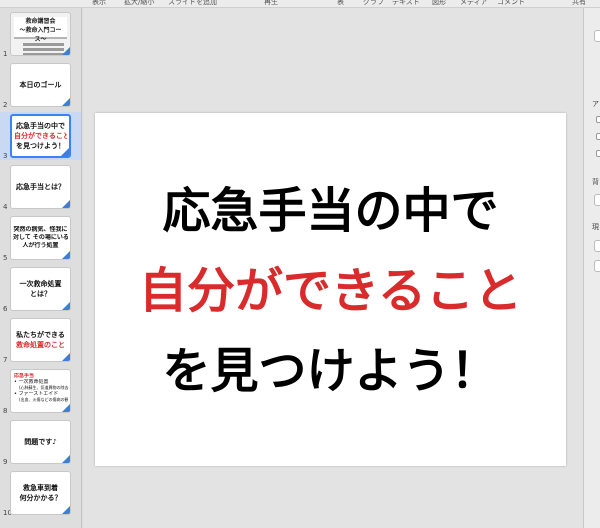 This screenshot has width=600, height=528. Describe the element at coordinates (43, 399) in the screenshot. I see `thumb-text: (出血、火傷などの傷病の観察等)` at that location.